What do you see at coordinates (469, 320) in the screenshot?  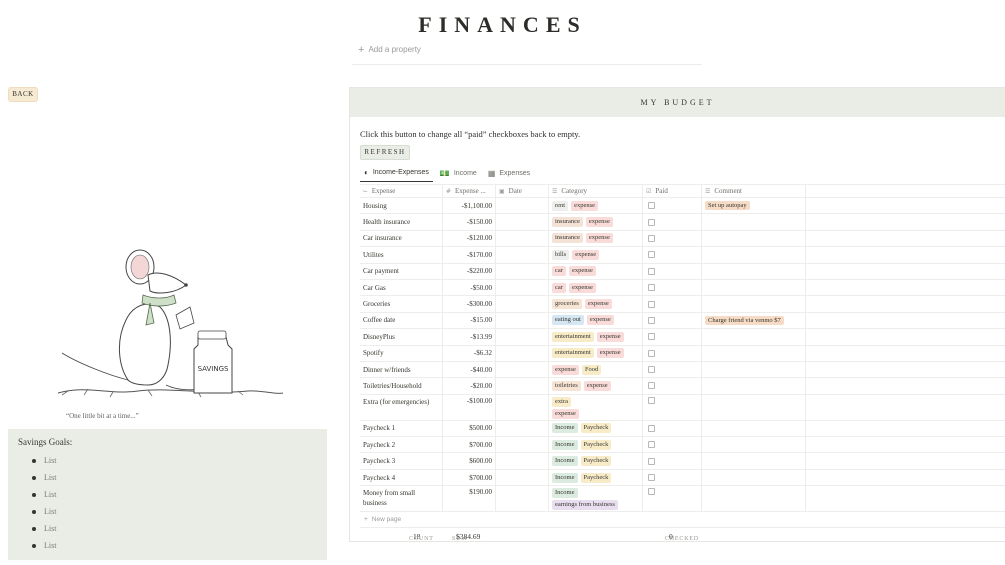 I see `amount-cell: -$15.00` at bounding box center [469, 320].